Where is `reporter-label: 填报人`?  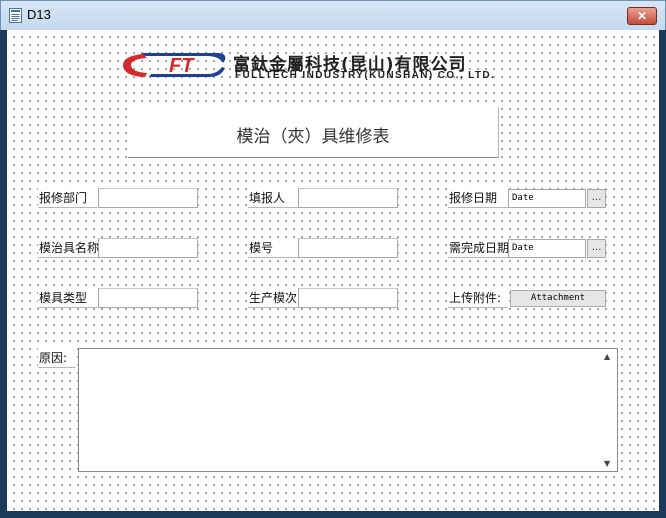
reporter-label: 填报人 is located at coordinates (273, 198).